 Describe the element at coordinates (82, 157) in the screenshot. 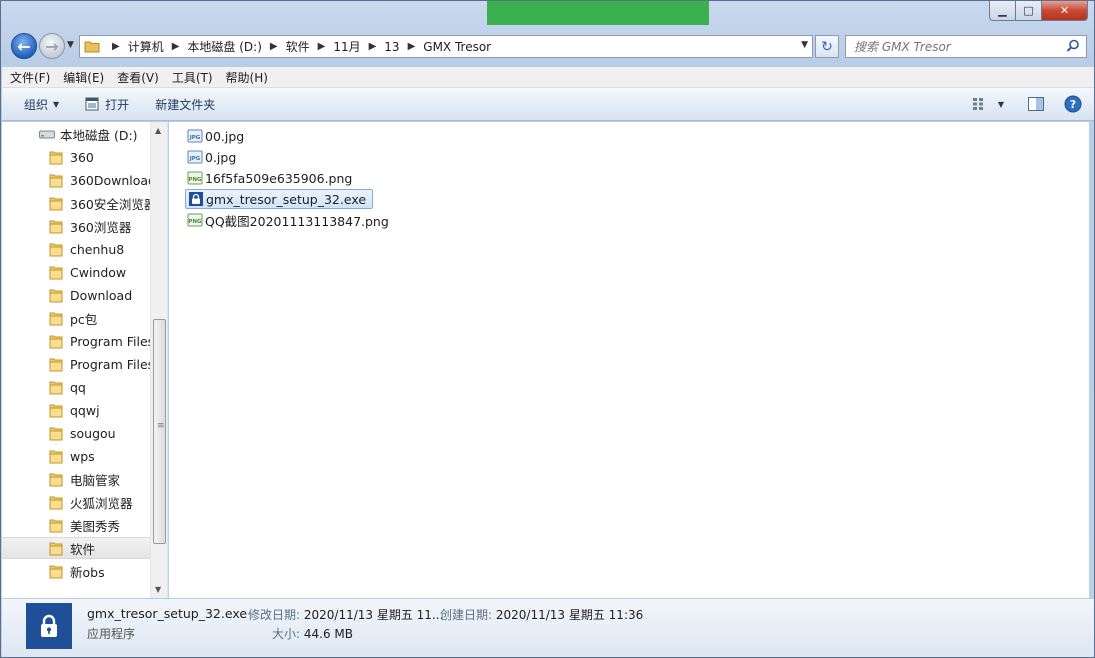

I see `tree-item-label: 360` at that location.